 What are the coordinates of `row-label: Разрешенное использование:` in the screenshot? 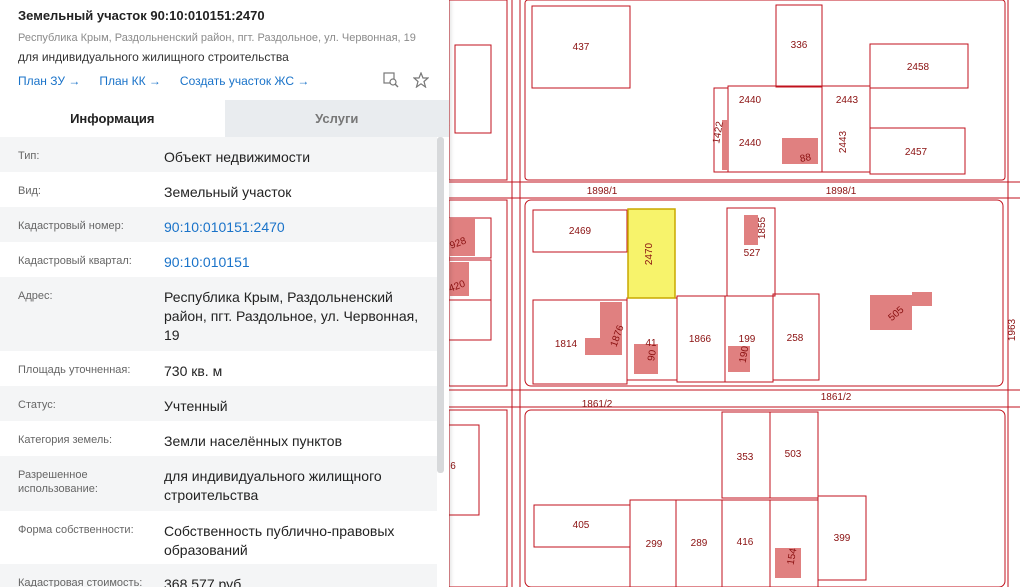 It's located at (58, 482).